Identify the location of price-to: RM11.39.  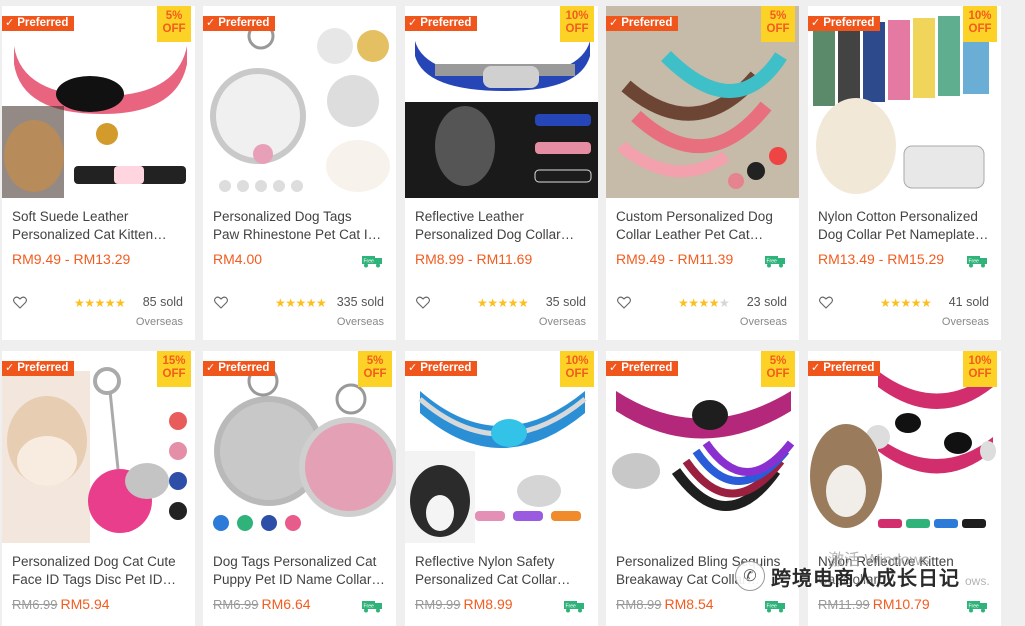
(705, 259).